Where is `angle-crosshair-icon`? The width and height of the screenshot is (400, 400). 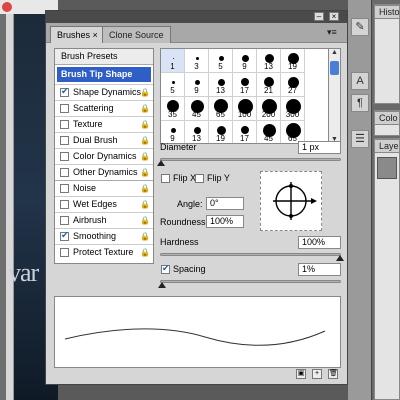
angle-crosshair-icon is located at coordinates (291, 201).